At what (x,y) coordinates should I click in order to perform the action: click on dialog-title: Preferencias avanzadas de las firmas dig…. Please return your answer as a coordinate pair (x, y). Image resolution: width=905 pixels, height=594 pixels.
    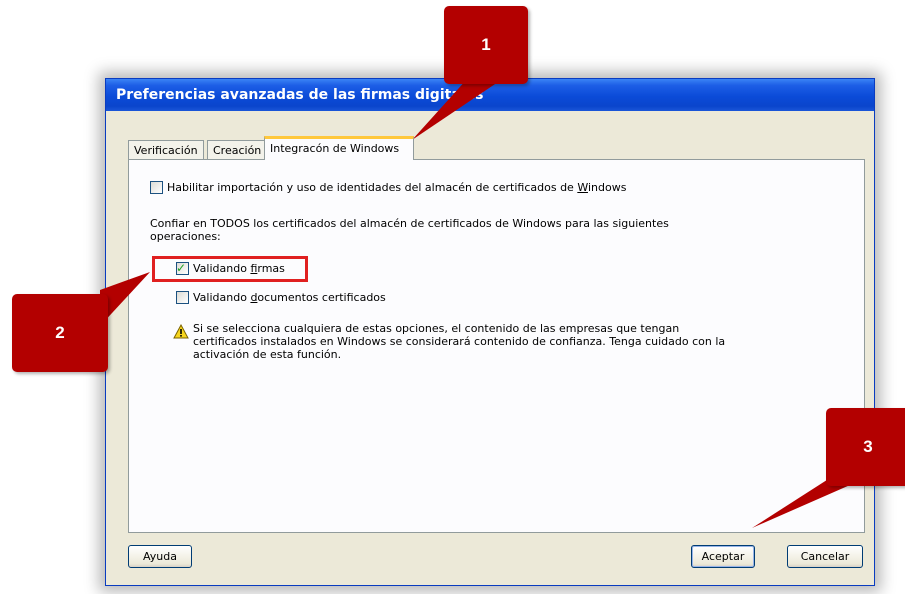
    Looking at the image, I should click on (300, 95).